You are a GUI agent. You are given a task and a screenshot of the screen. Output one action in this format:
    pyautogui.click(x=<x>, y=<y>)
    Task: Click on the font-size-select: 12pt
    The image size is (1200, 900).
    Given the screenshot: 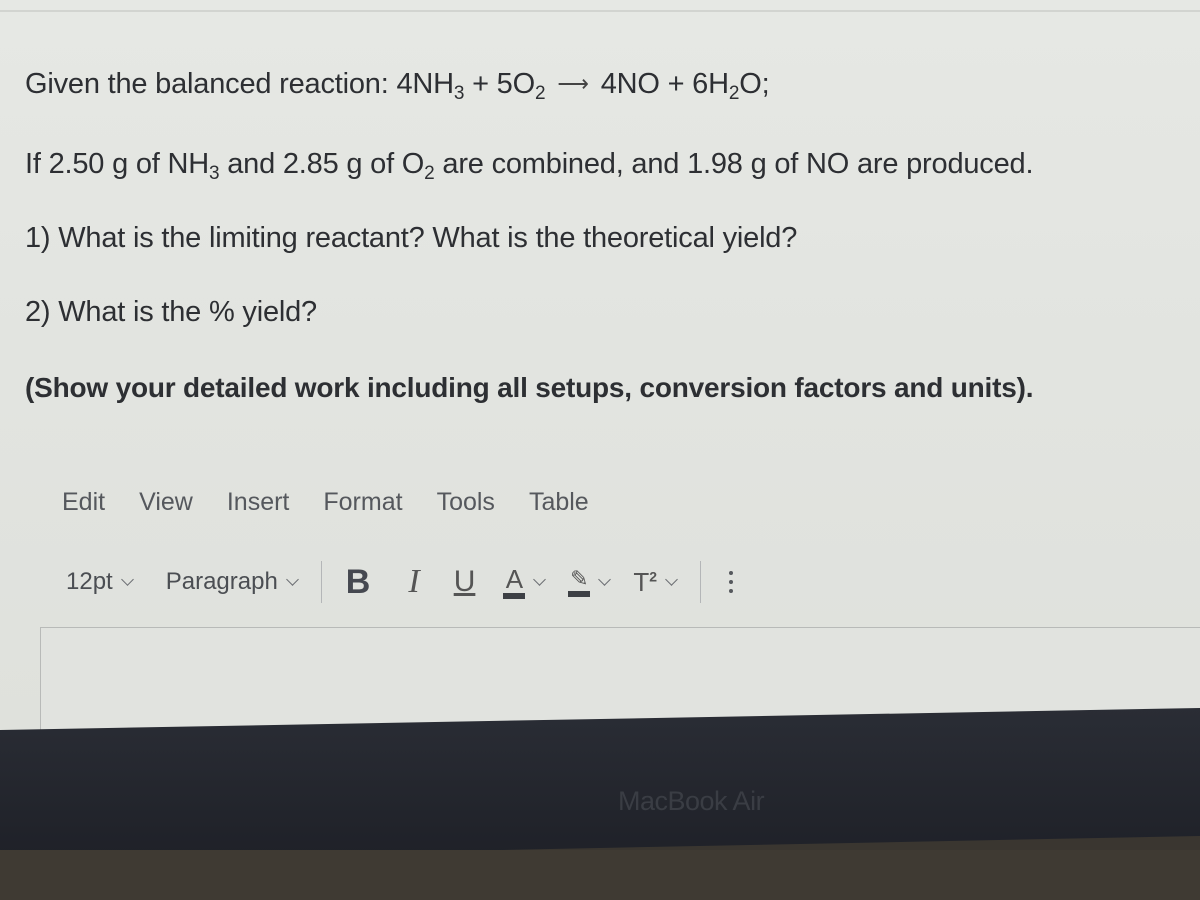 What is the action you would take?
    pyautogui.click(x=100, y=582)
    